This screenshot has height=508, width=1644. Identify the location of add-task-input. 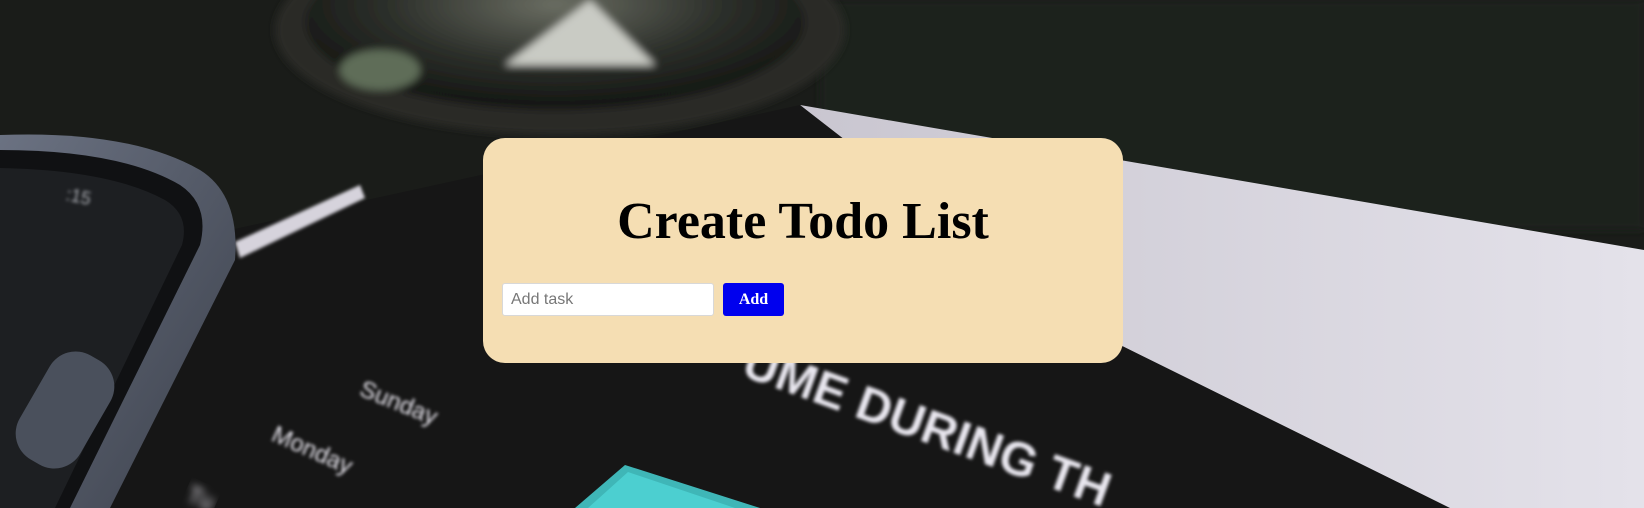
(608, 299).